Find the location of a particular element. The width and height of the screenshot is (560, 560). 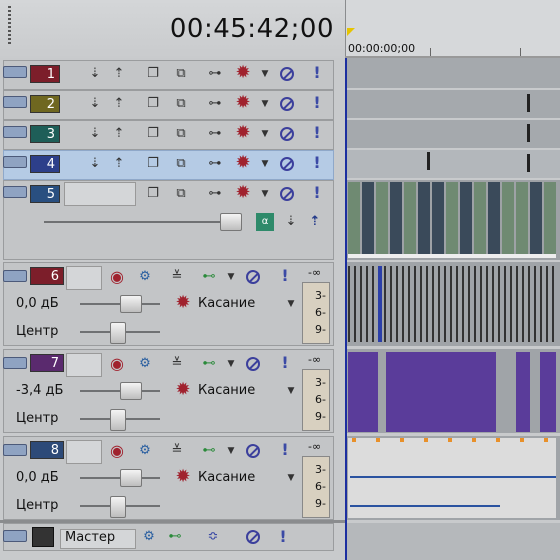

master-insert-icon: ≎ is located at coordinates (213, 537).